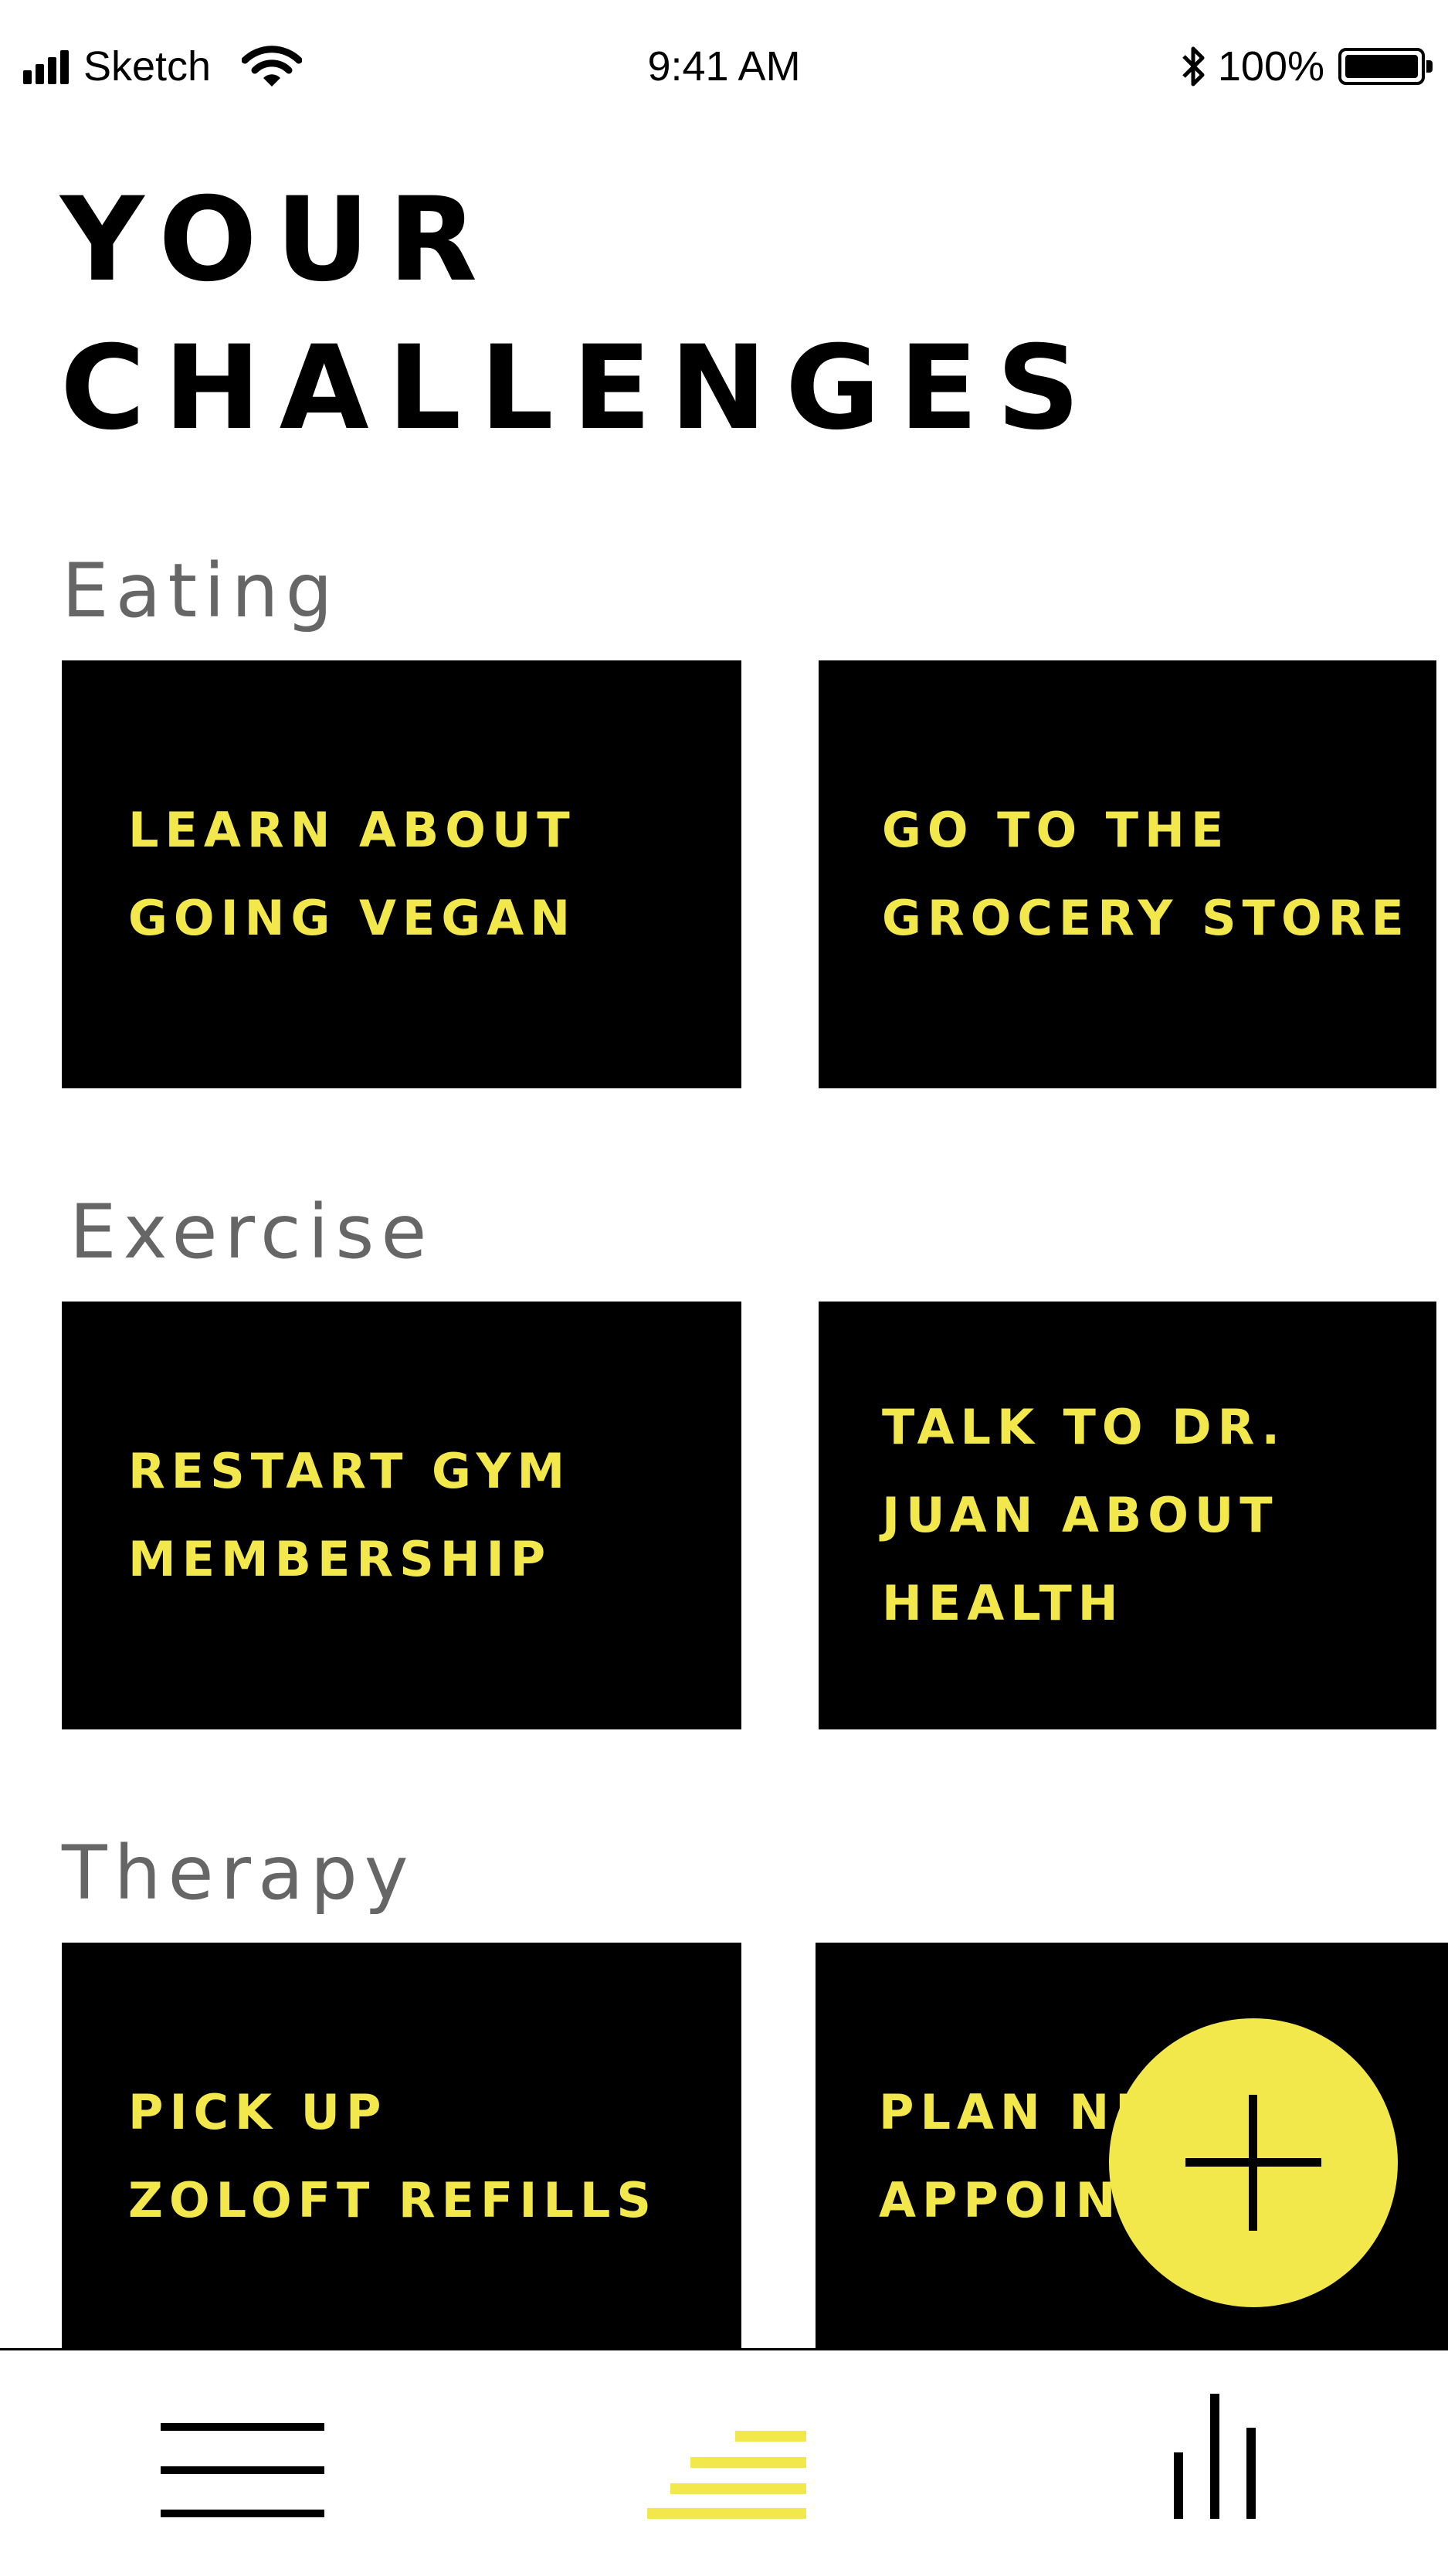 The image size is (1448, 2576). I want to click on challenge-card-title: RESTART GYM MEMBERSHIP, so click(427, 1515).